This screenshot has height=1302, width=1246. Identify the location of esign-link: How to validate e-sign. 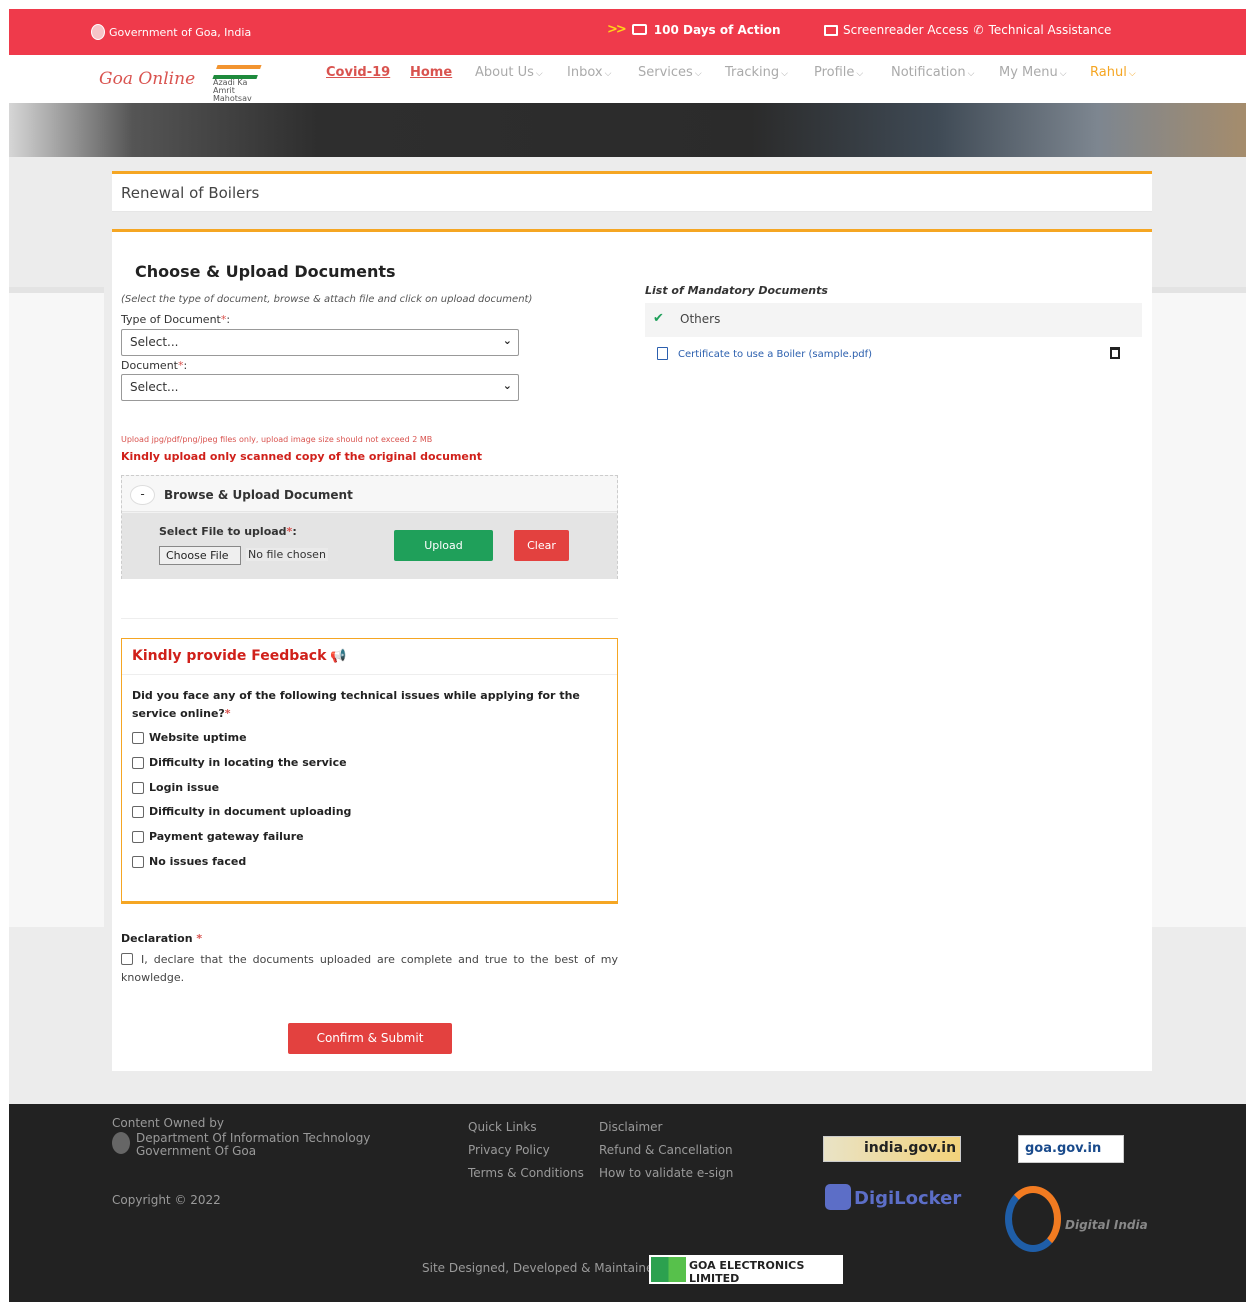
(666, 1173).